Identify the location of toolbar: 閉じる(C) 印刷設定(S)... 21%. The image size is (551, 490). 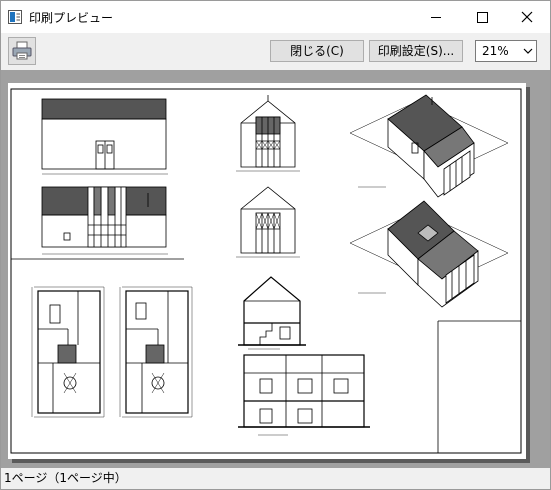
(275, 51).